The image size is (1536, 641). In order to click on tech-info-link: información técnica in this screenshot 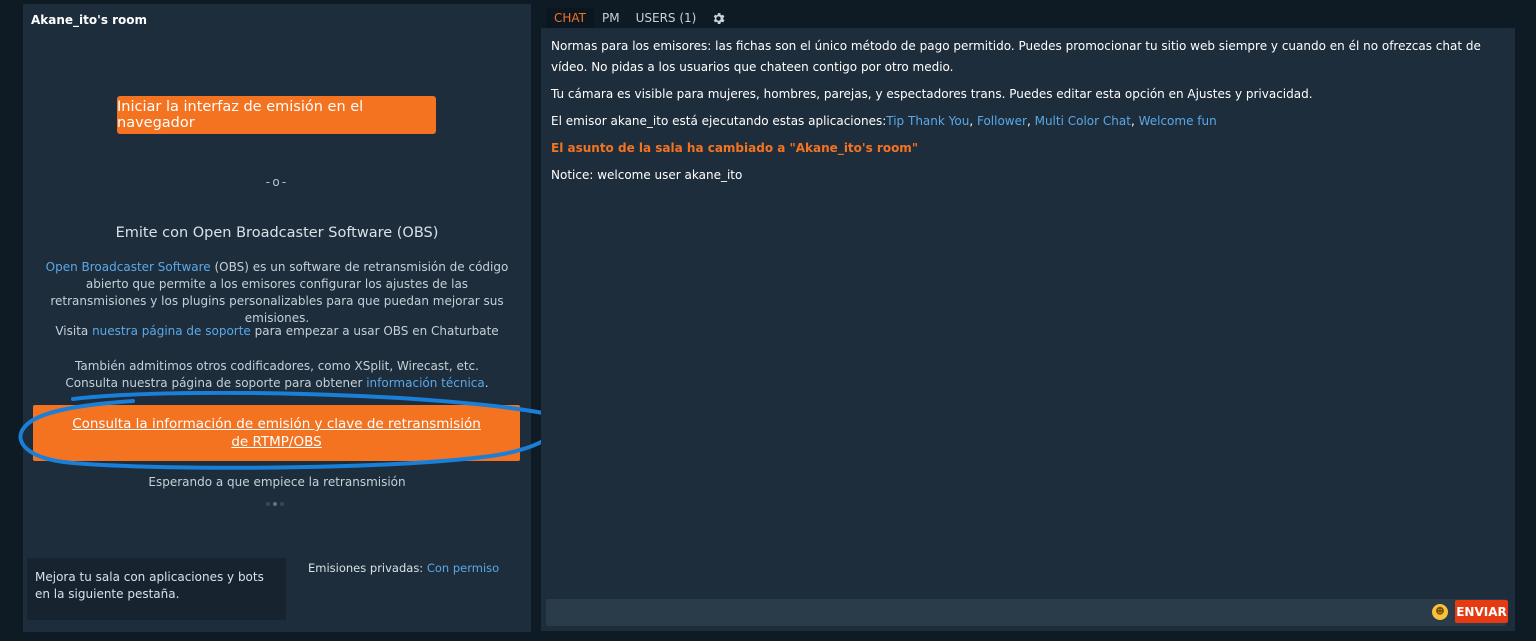, I will do `click(425, 383)`.